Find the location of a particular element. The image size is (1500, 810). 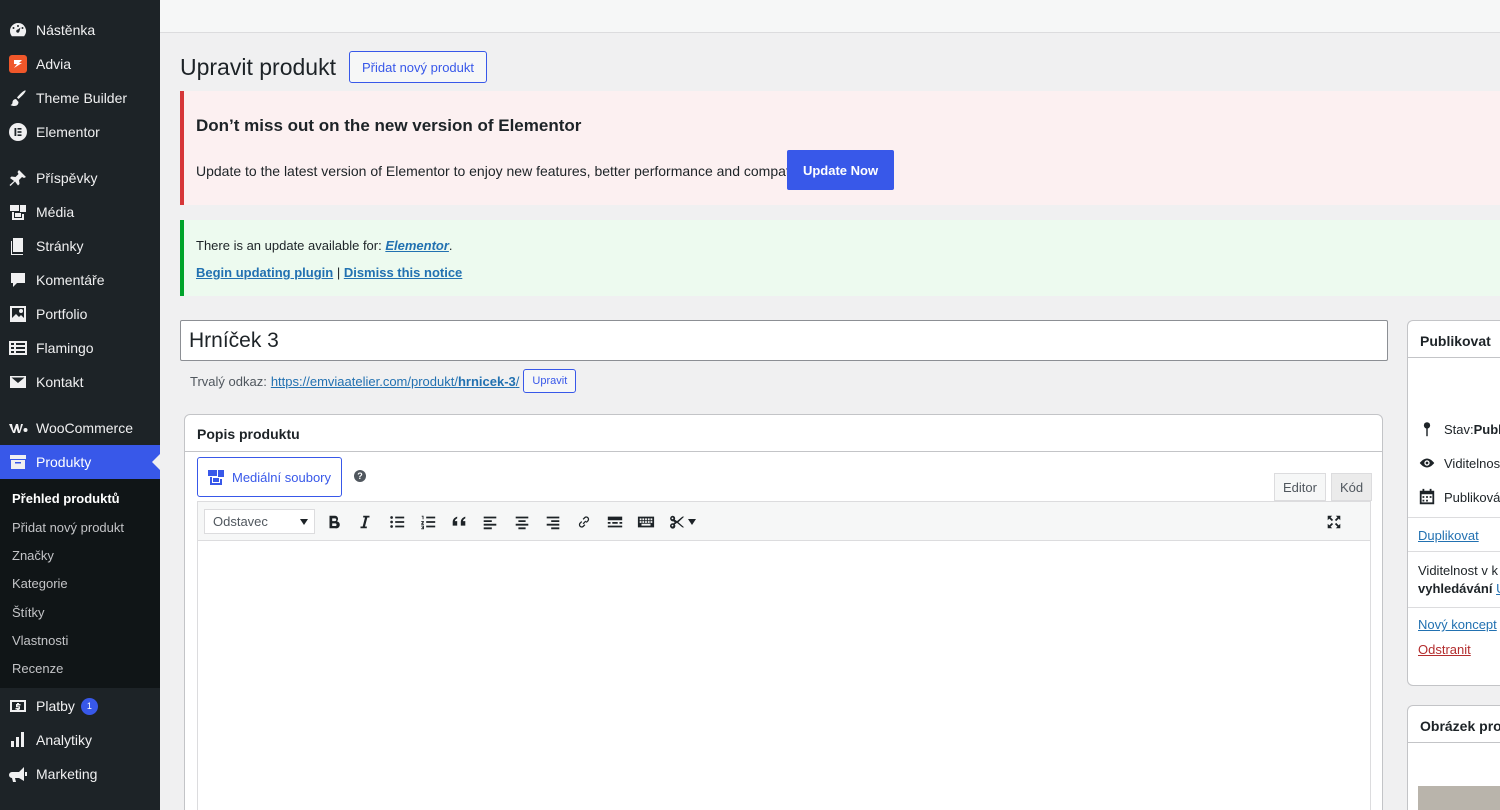

tab-visual-editor: Editor is located at coordinates (1300, 487).